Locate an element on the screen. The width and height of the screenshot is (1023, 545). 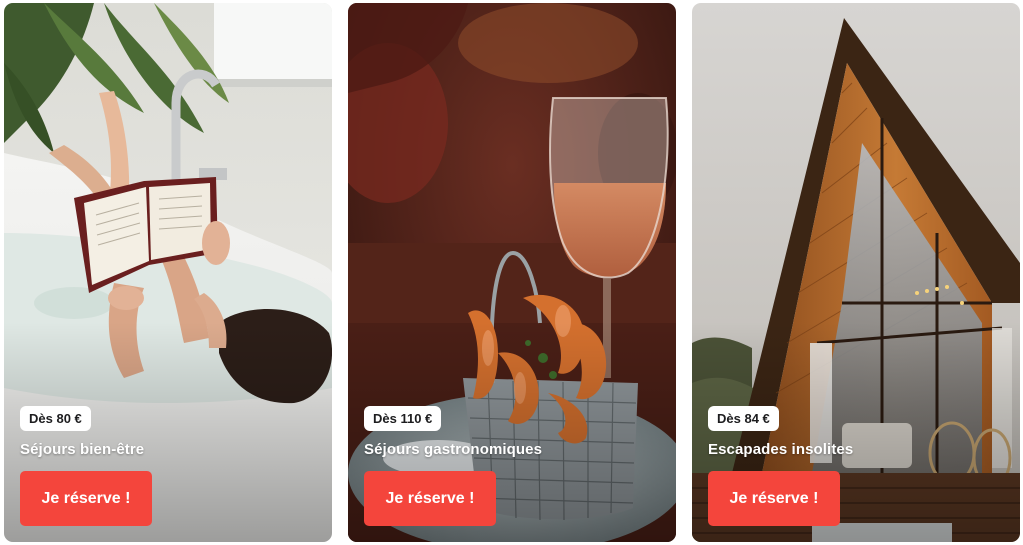
card-title: Séjours gastronomiques is located at coordinates (453, 449).